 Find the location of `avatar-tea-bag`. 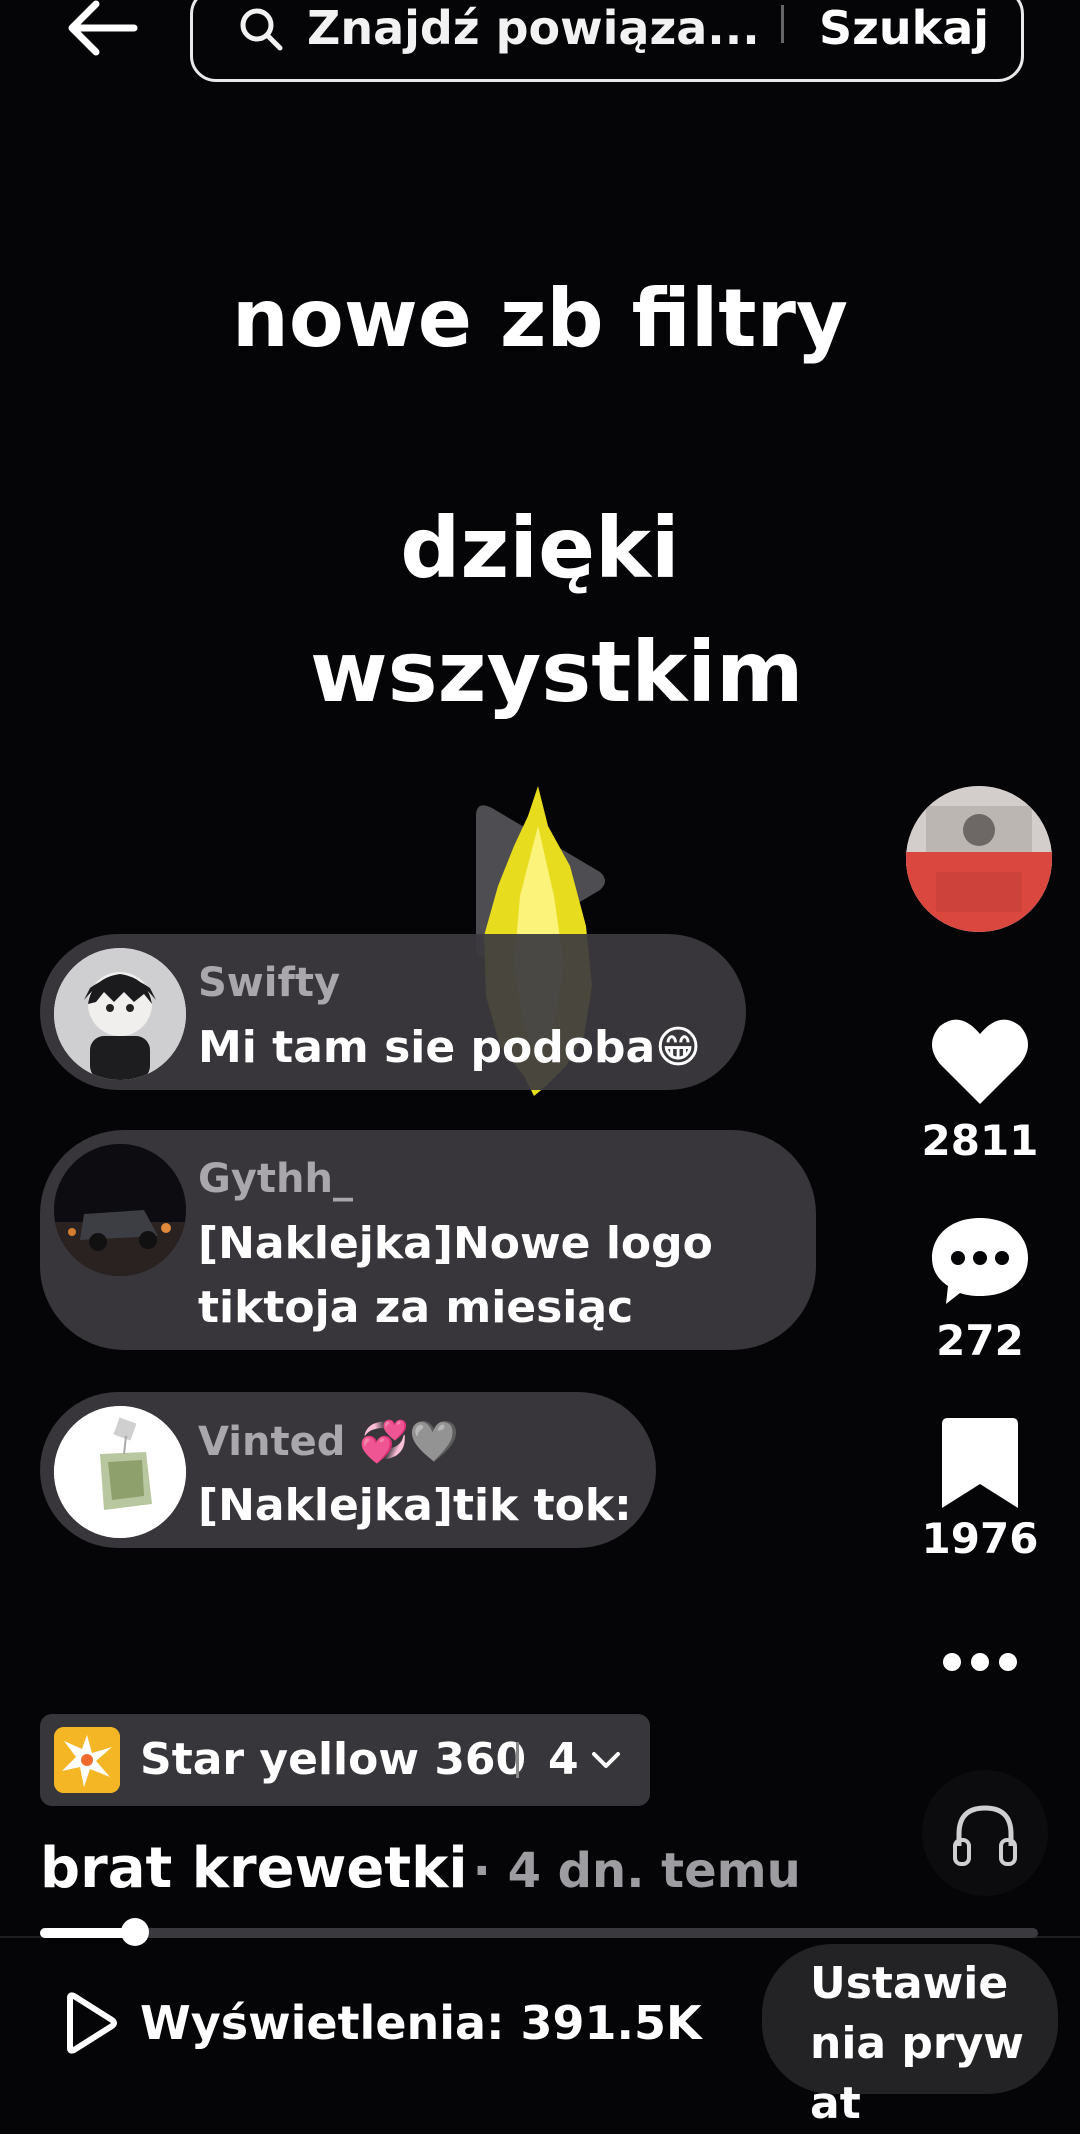

avatar-tea-bag is located at coordinates (120, 1472).